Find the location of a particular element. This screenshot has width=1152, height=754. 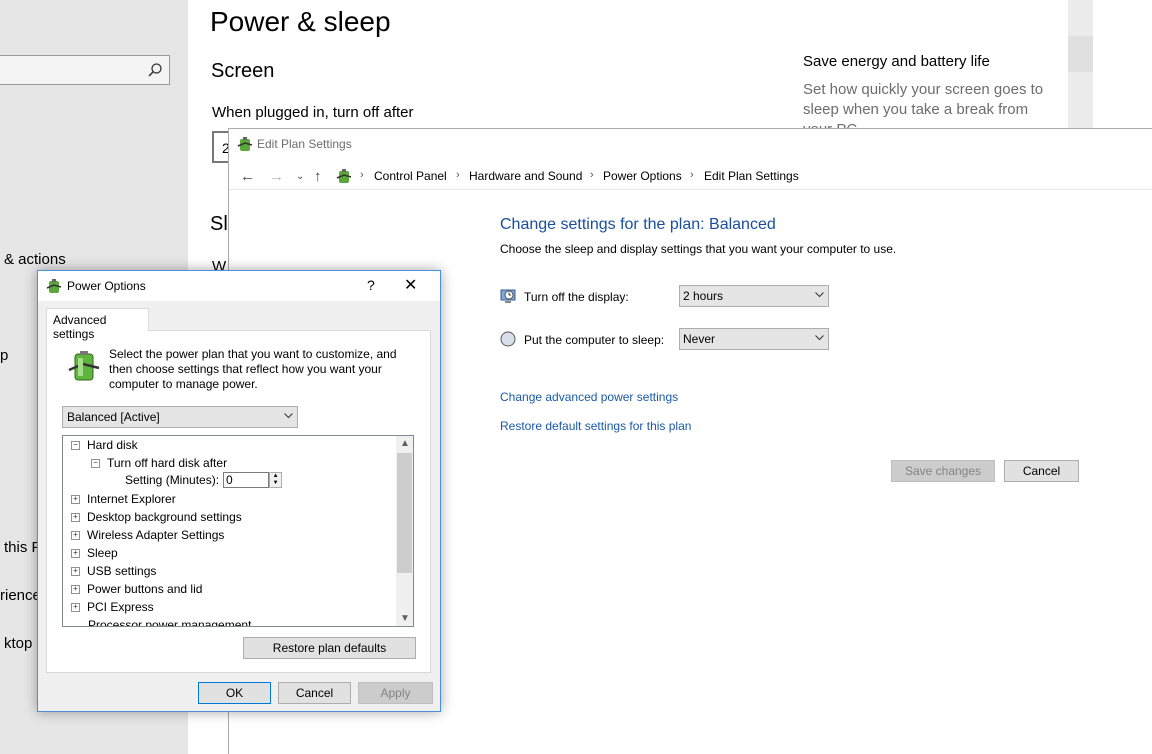

settings-nav-experiences: rience is located at coordinates (20, 595).